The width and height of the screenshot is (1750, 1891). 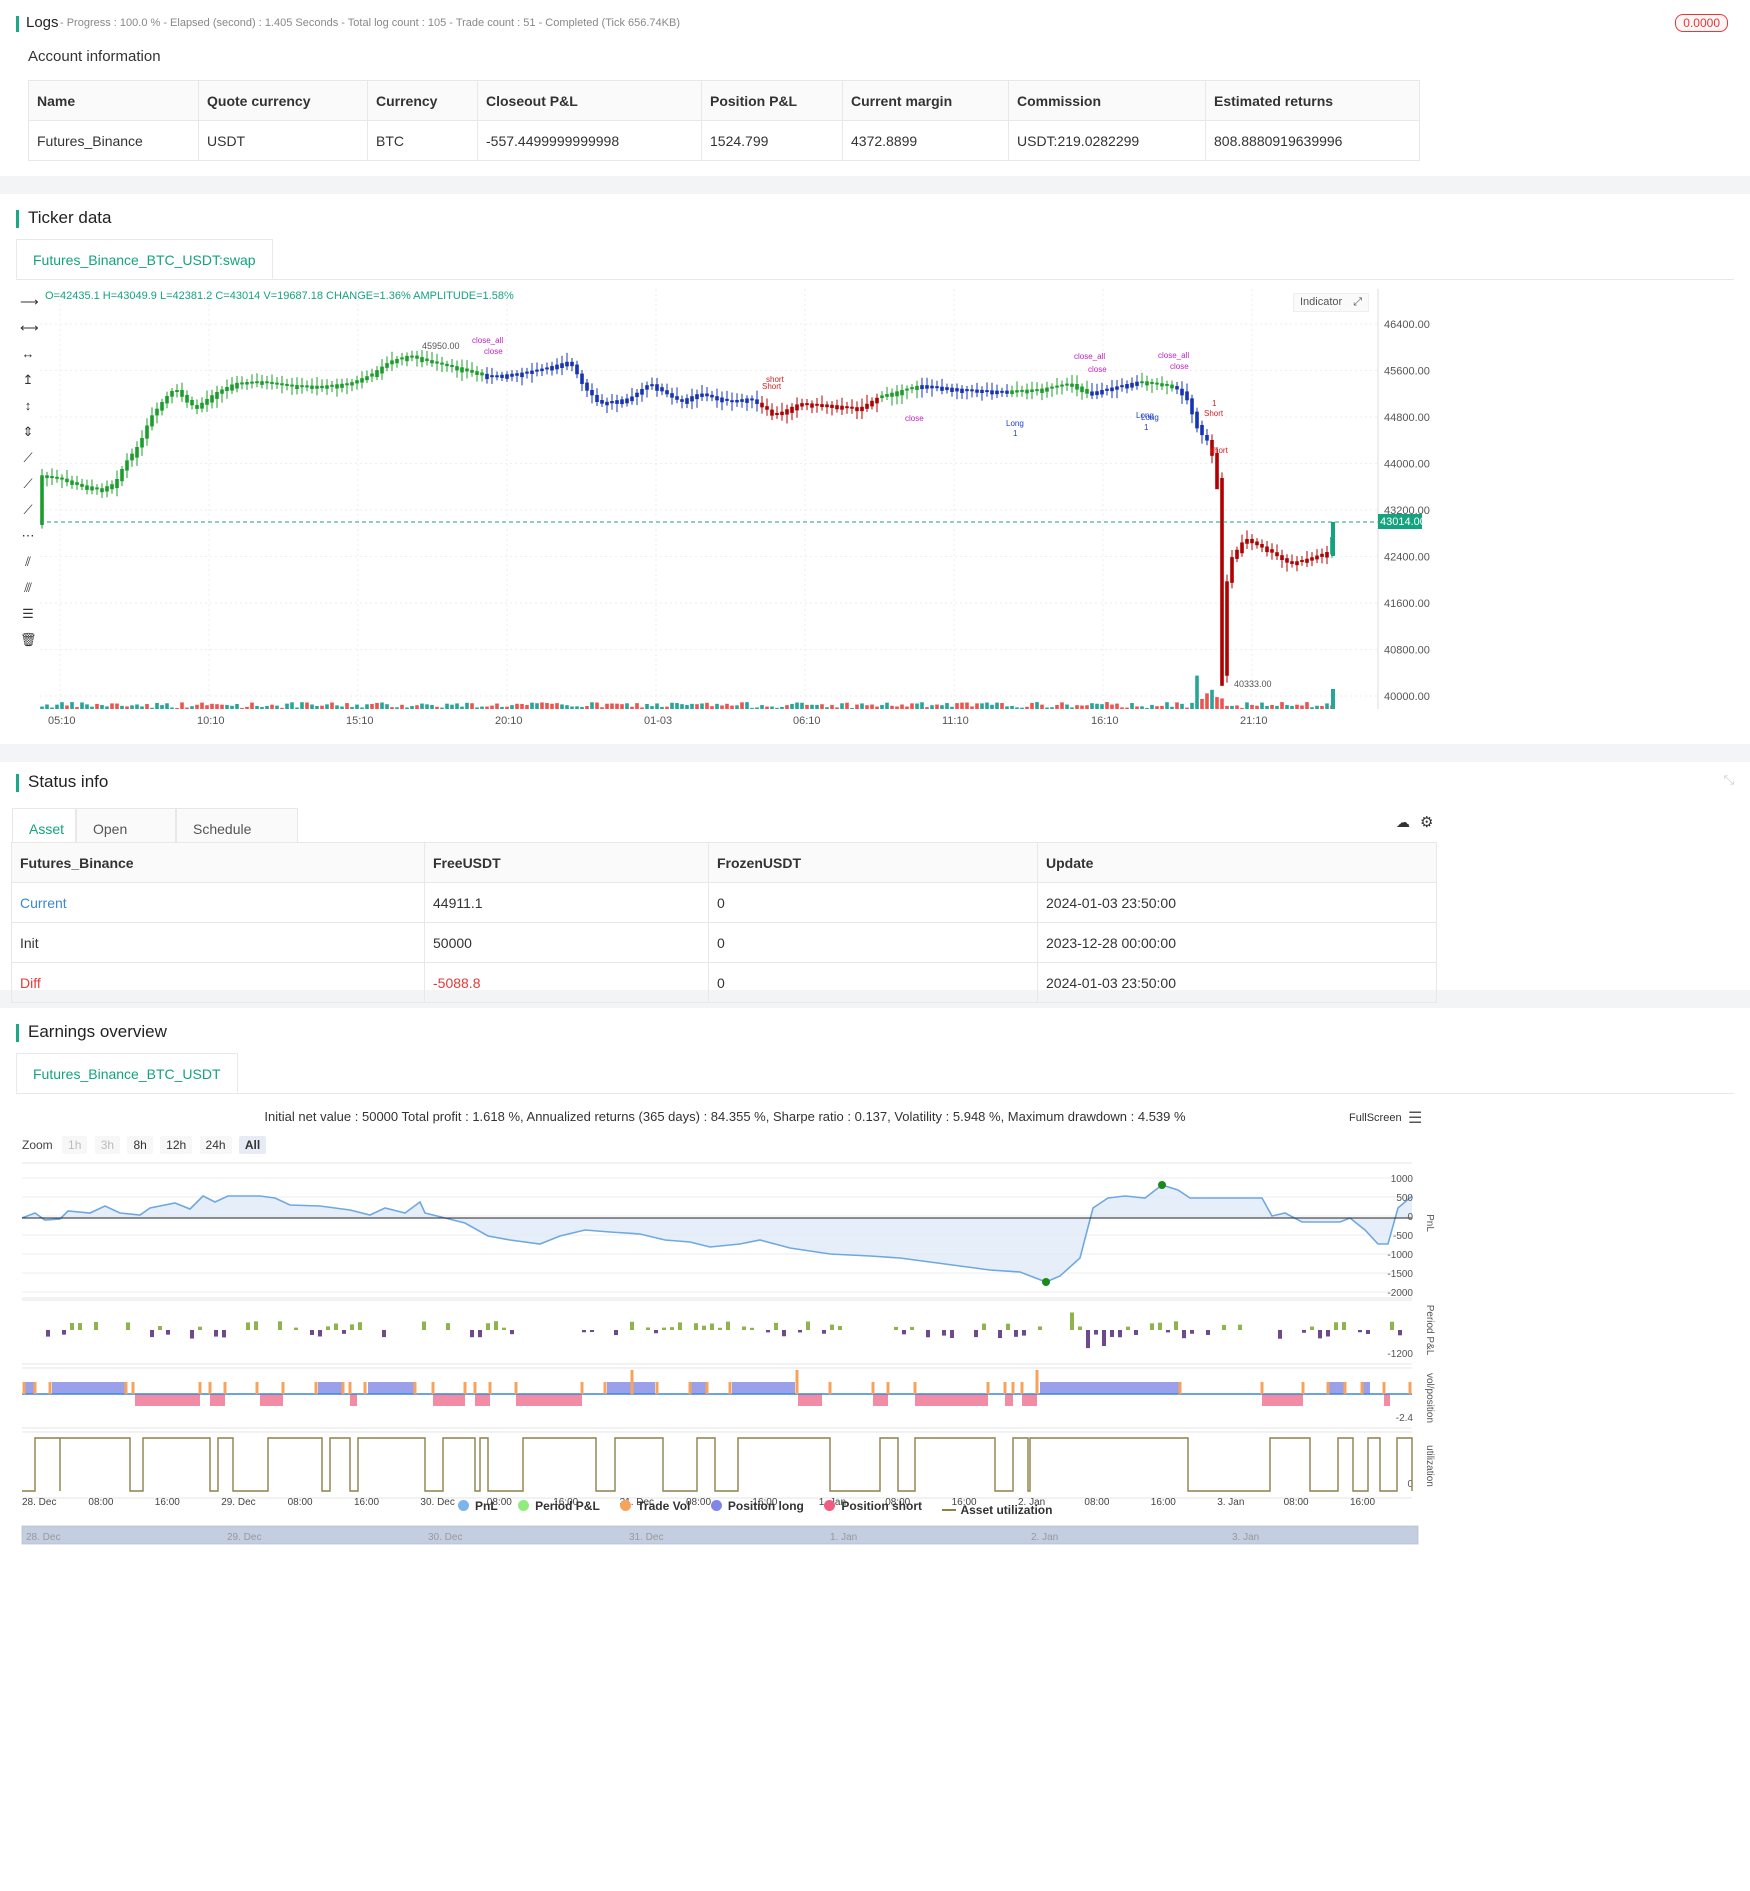 What do you see at coordinates (391, 1388) in the screenshot?
I see `position-long-bar` at bounding box center [391, 1388].